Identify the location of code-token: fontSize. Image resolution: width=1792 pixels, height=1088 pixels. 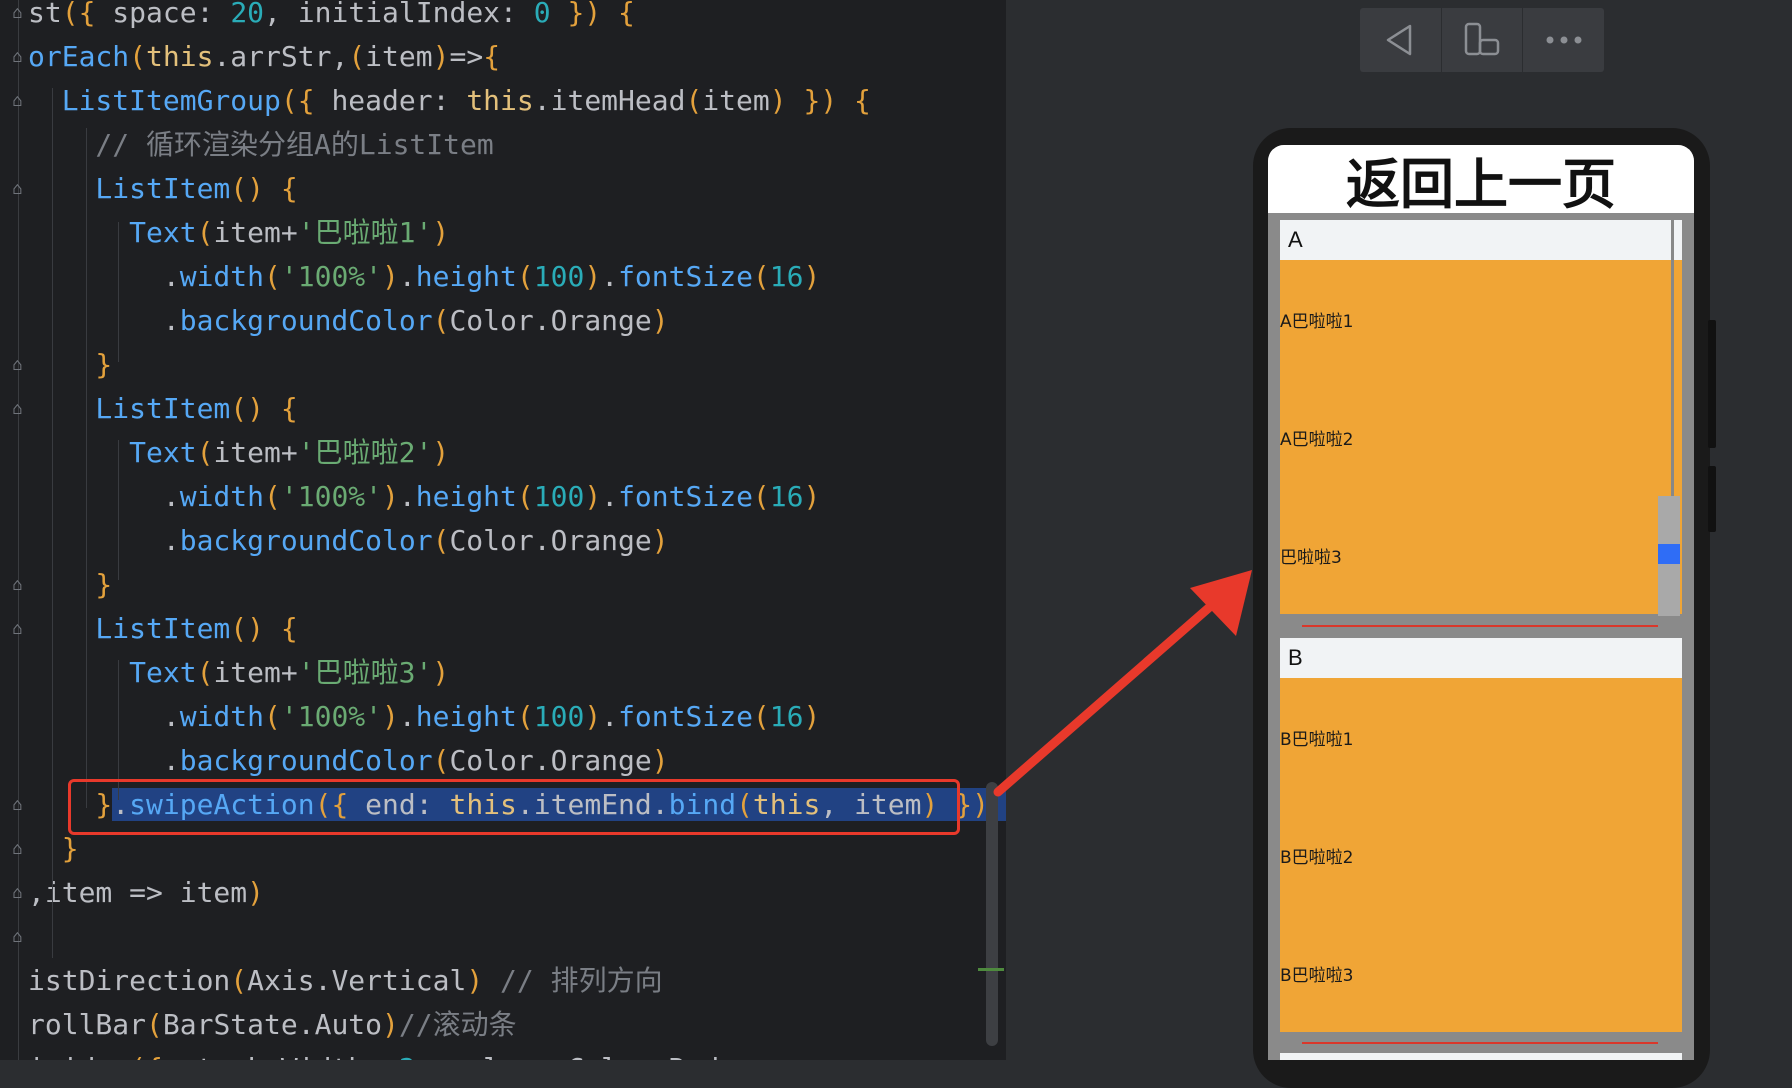
(685, 276).